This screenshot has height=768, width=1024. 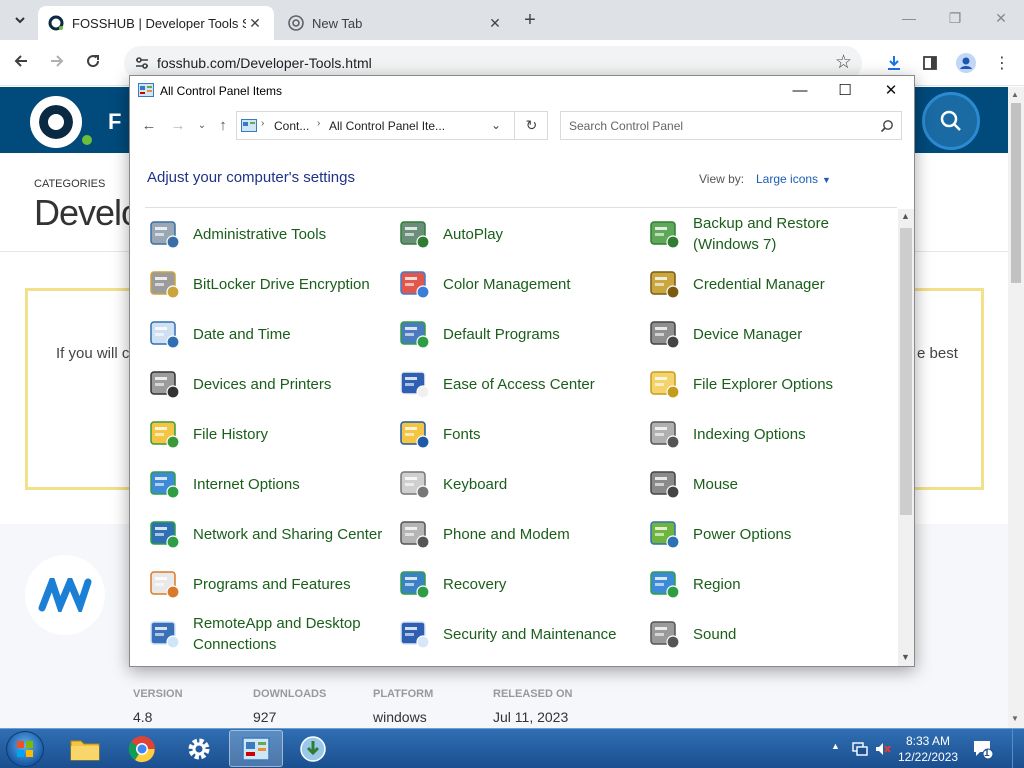 What do you see at coordinates (85, 748) in the screenshot?
I see `taskbar-file-explorer` at bounding box center [85, 748].